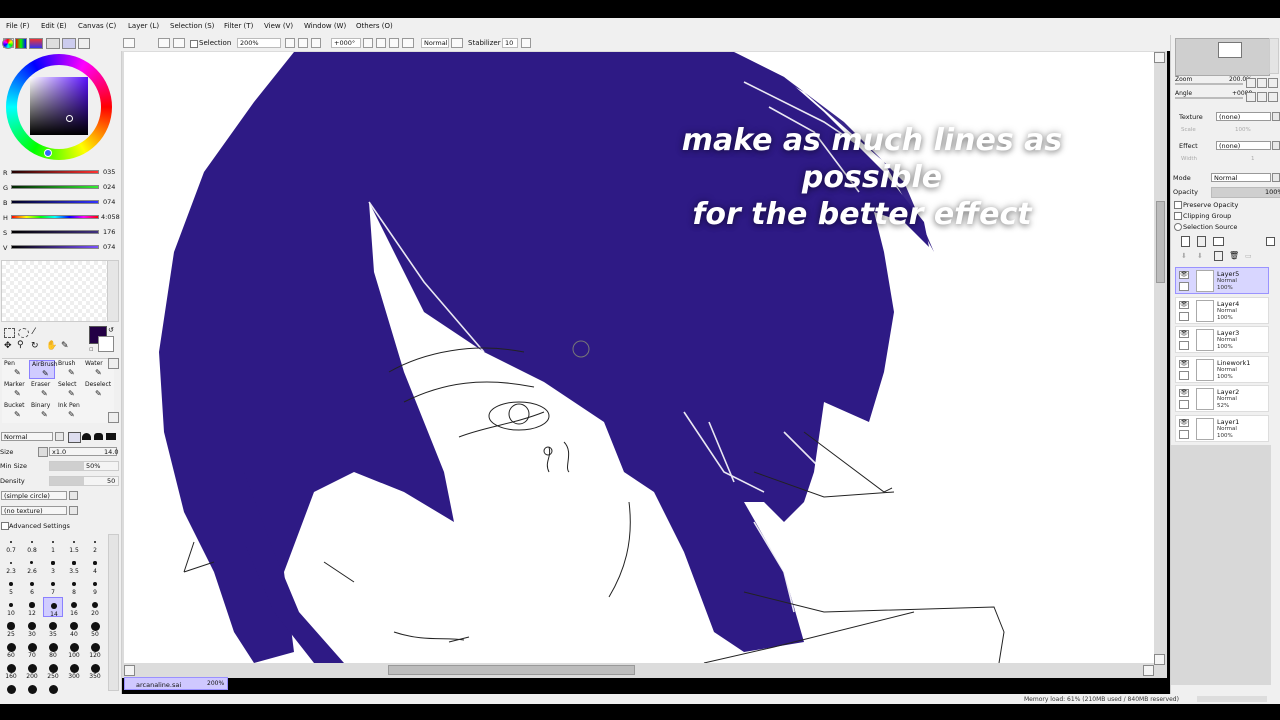  Describe the element at coordinates (53, 607) in the screenshot. I see `brush-size-preset: 14` at that location.